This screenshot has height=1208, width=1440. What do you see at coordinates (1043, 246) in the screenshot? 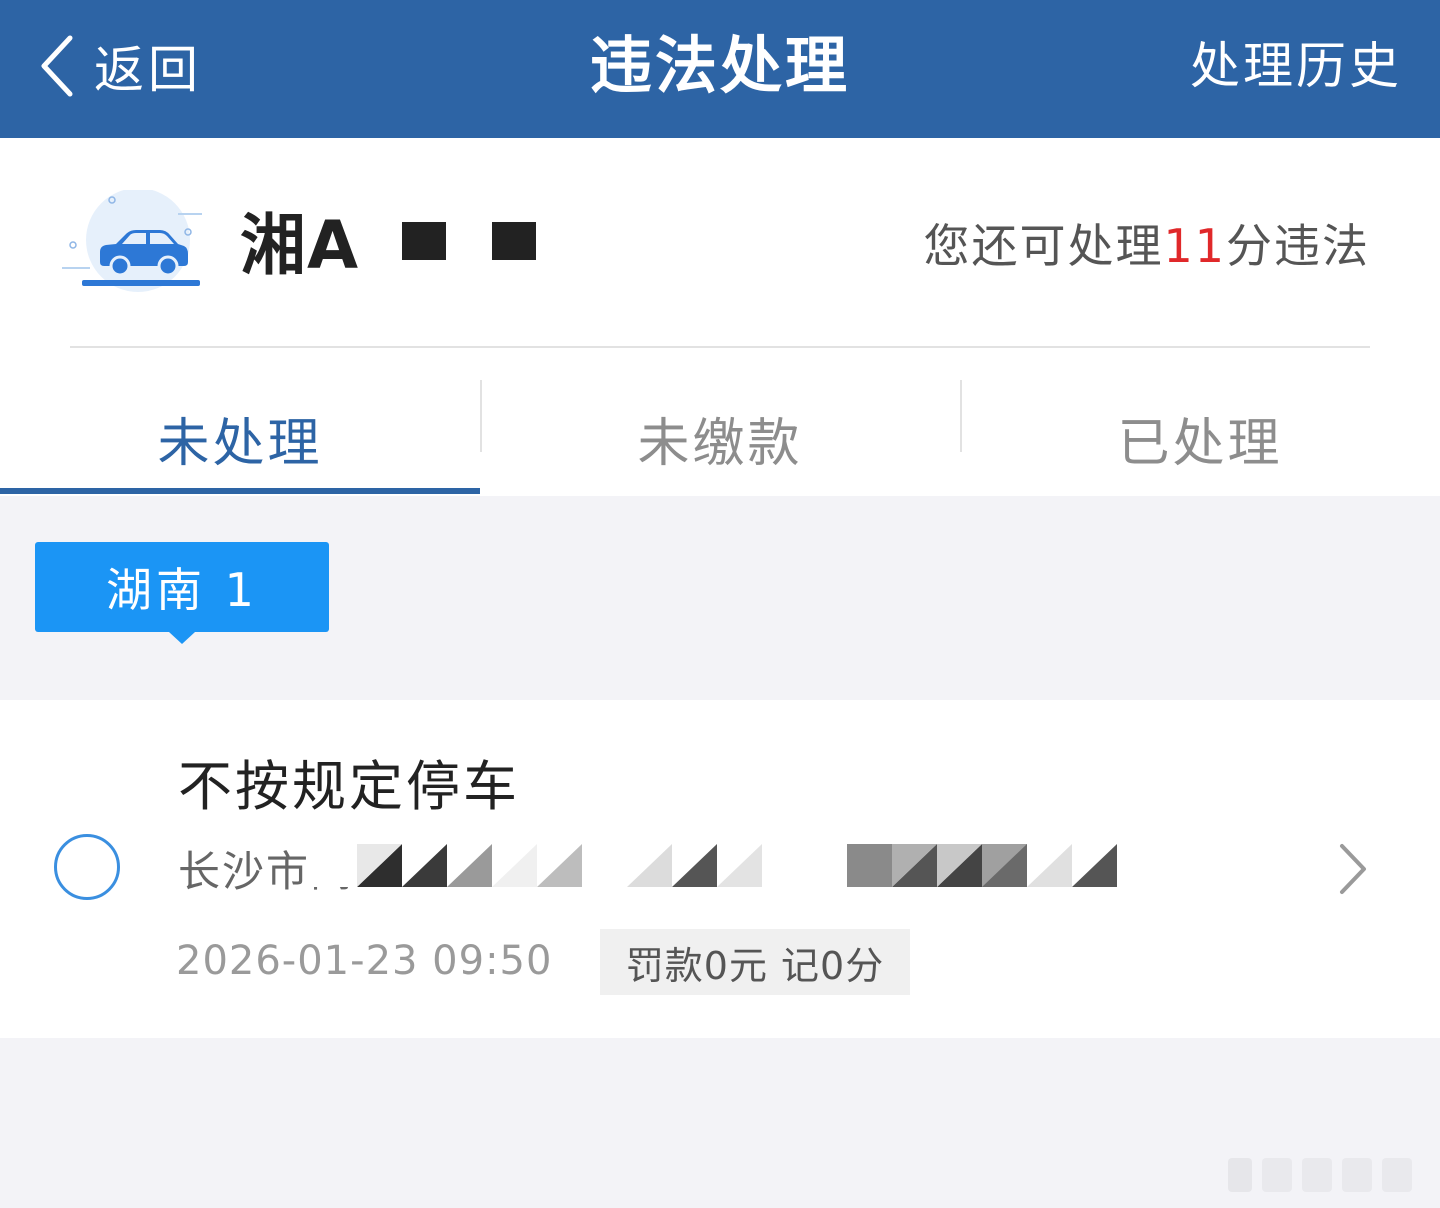
I see `points-prefix: 您还可处理` at bounding box center [1043, 246].